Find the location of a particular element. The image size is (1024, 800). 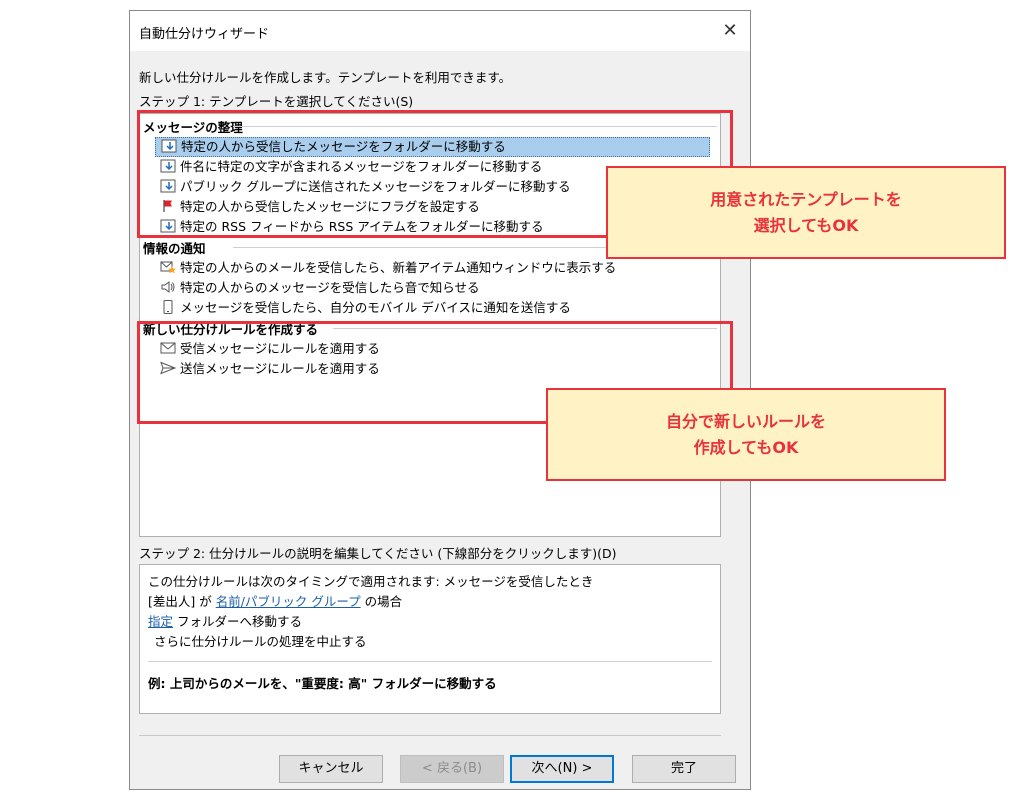

description-line1: この仕分けルールは次のタイミングで適用されます: メッセージを受信したとき is located at coordinates (371, 581).